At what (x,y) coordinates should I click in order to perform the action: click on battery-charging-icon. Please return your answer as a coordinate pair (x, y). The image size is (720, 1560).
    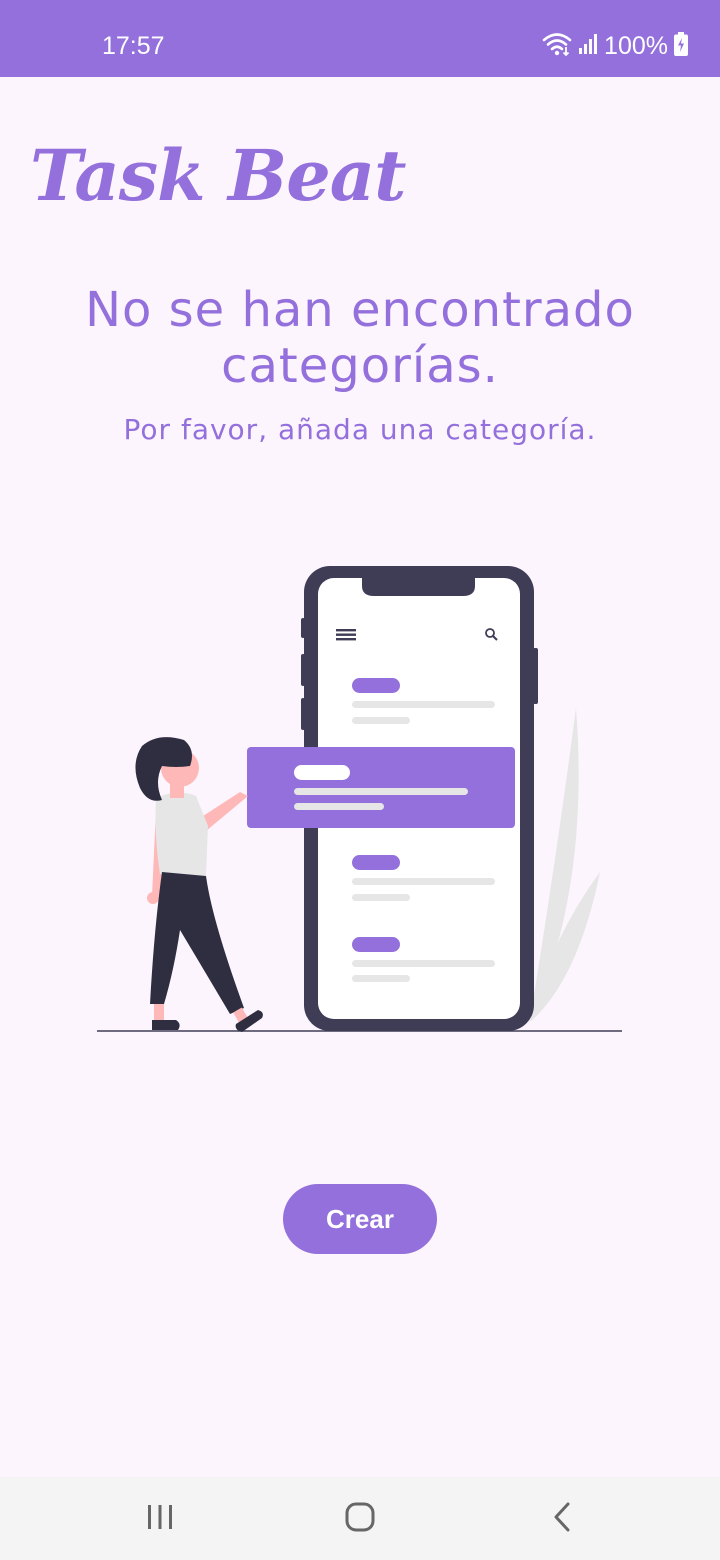
    Looking at the image, I should click on (681, 46).